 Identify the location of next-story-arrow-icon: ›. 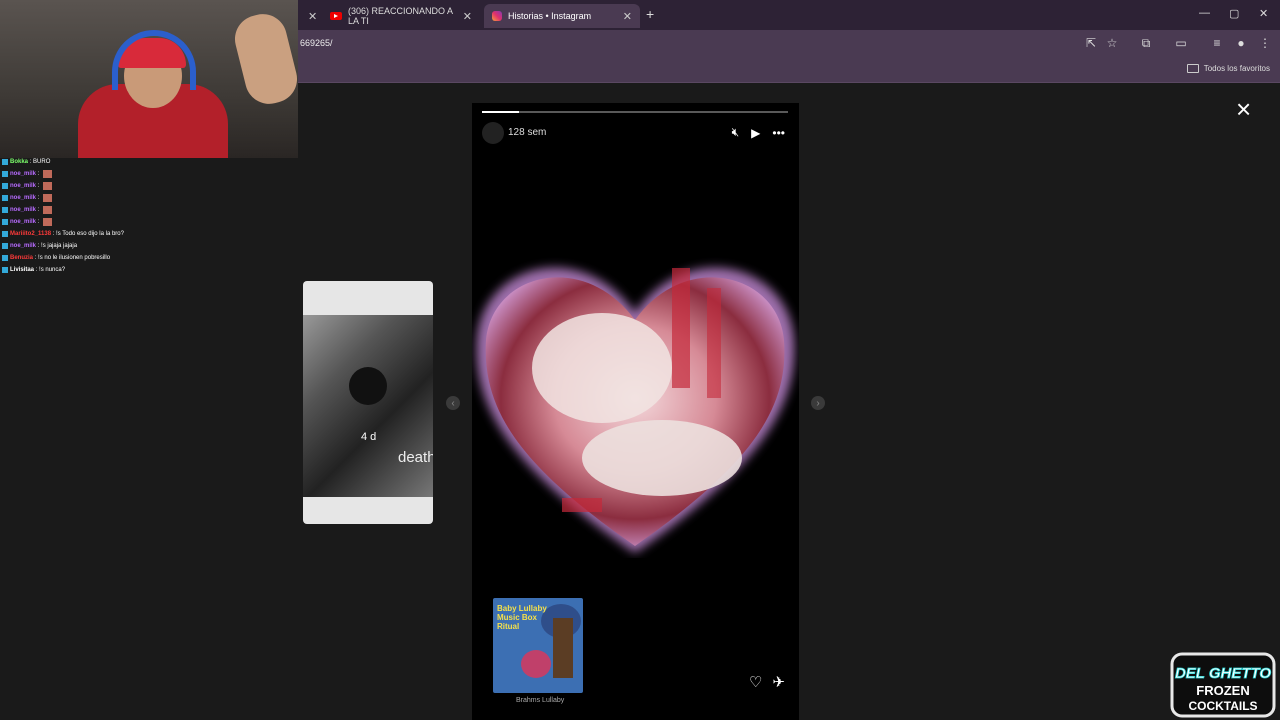
(818, 403).